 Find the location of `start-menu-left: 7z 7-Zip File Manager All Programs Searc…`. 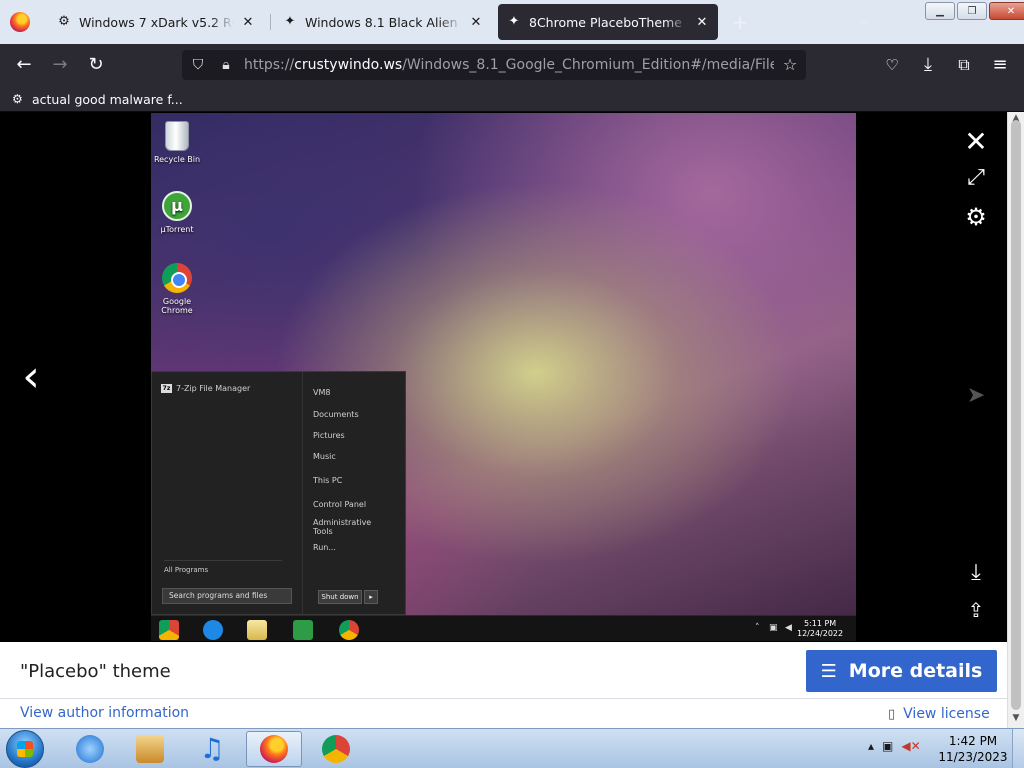

start-menu-left: 7z 7-Zip File Manager All Programs Searc… is located at coordinates (227, 493).